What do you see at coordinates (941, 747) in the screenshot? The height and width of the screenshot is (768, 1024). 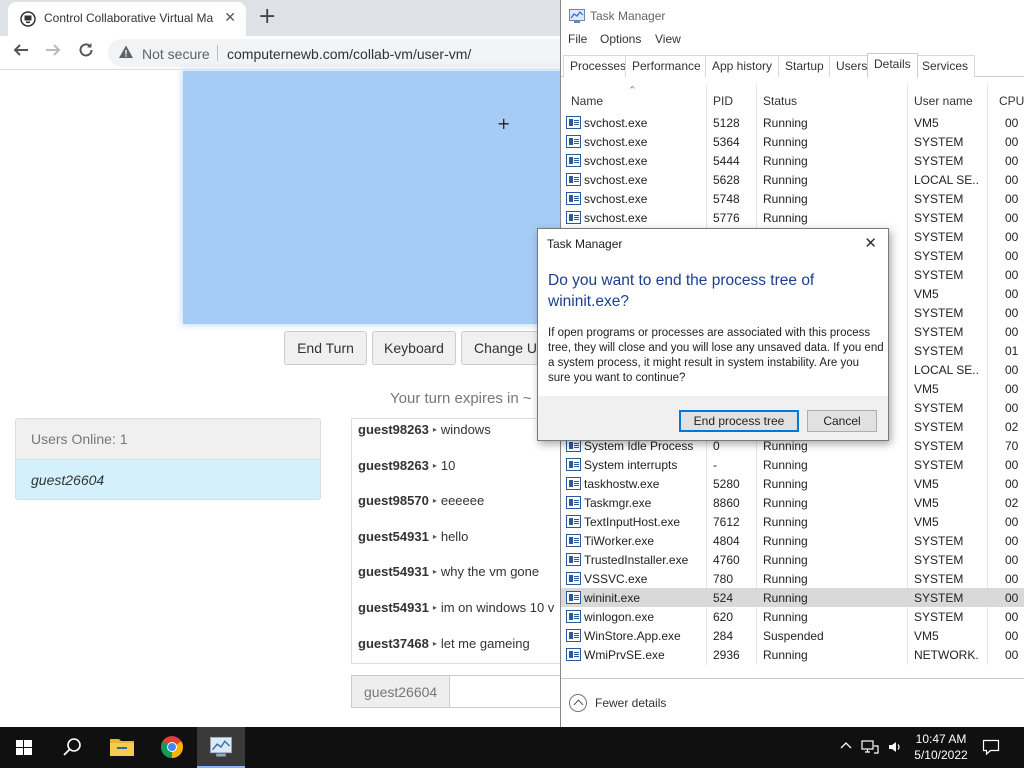 I see `system-clock: 10:47 AM 5/10/2022` at bounding box center [941, 747].